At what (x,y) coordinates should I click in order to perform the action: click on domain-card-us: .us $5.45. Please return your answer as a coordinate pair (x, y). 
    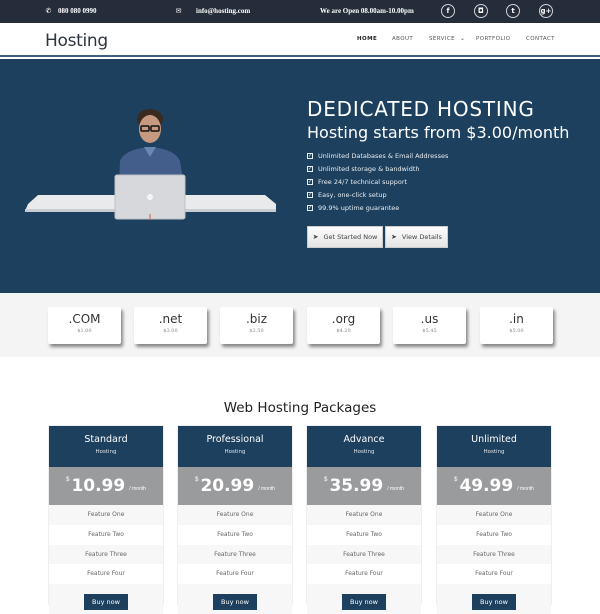
    Looking at the image, I should click on (429, 325).